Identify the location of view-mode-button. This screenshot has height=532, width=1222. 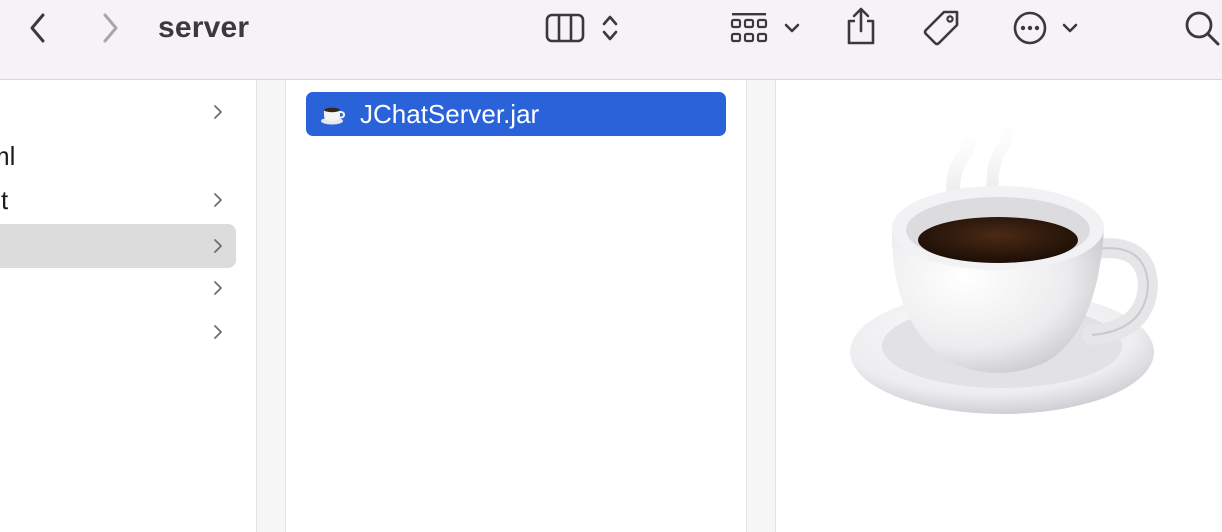
(565, 28).